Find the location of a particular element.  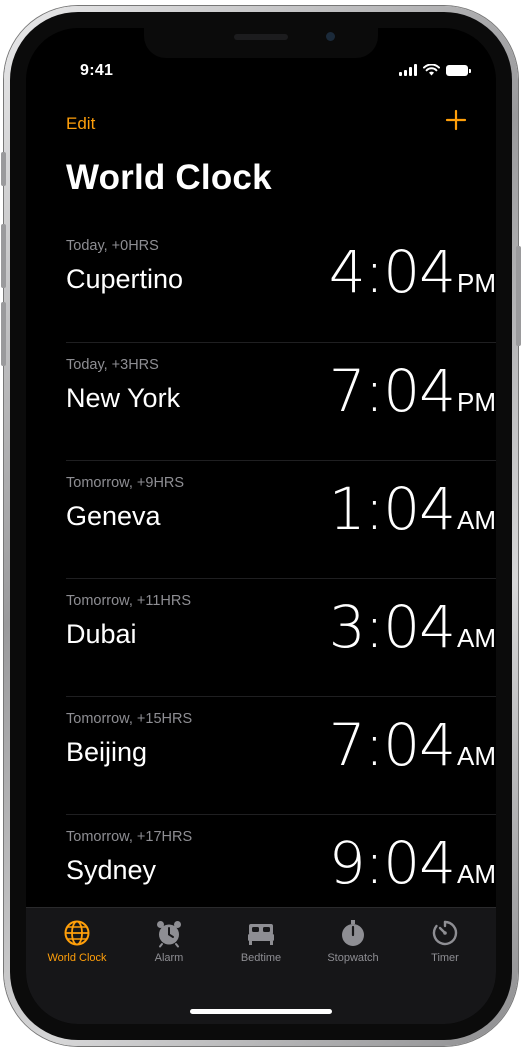

clock-time: 7:04 AM is located at coordinates (412, 745).